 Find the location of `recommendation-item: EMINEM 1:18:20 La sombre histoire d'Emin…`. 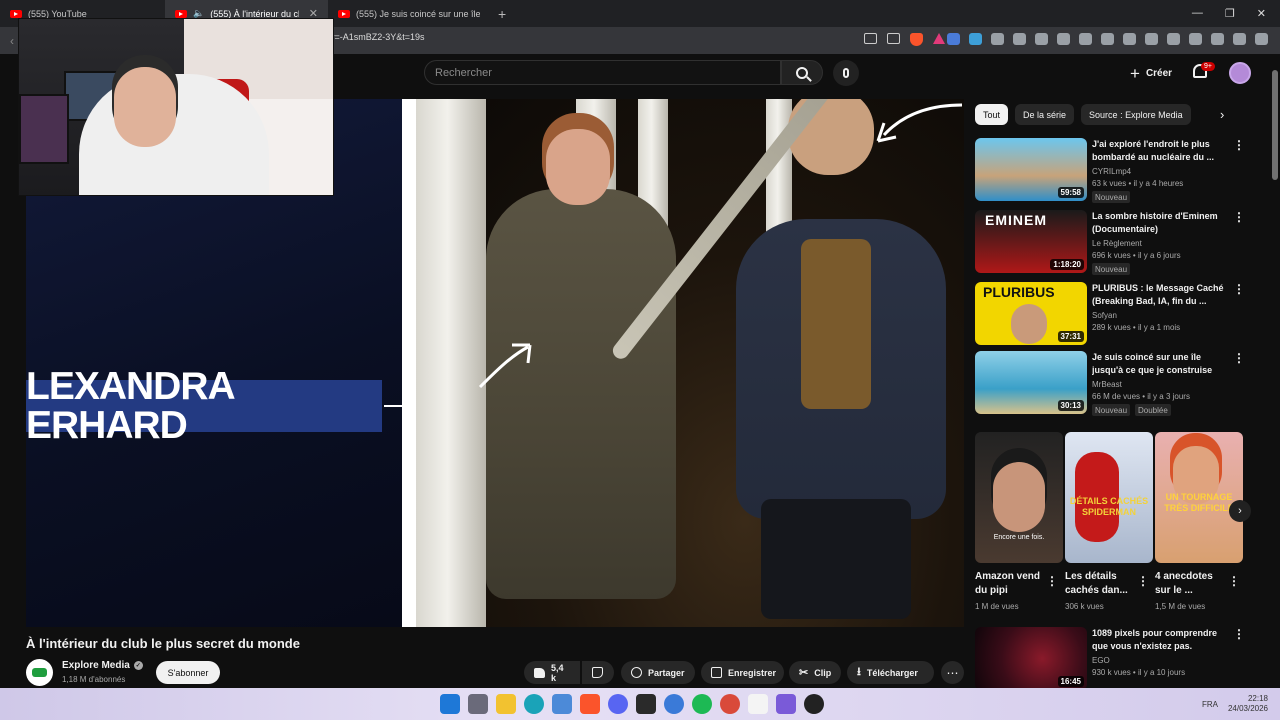

recommendation-item: EMINEM 1:18:20 La sombre histoire d'Emin… is located at coordinates (1120, 242).